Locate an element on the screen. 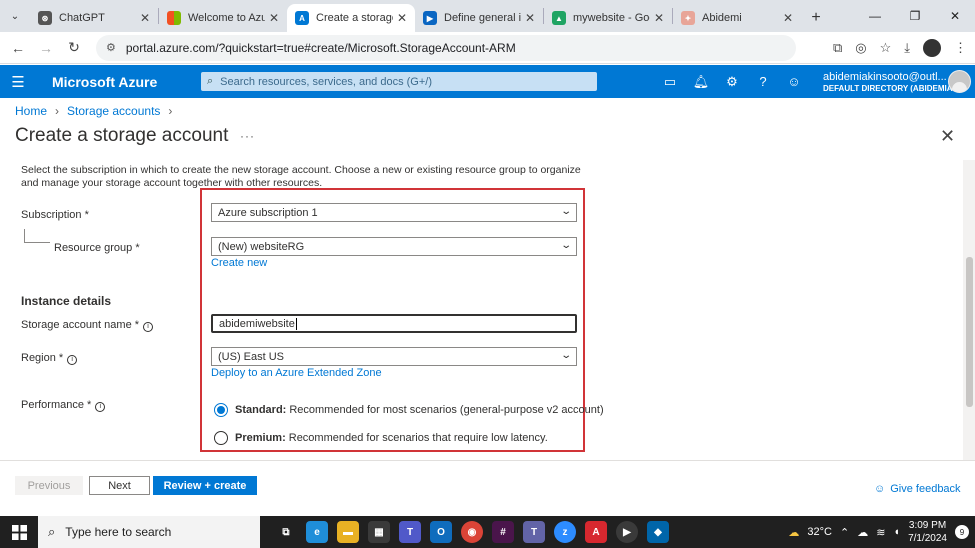  region-dropdown: (US) East US ⌄ is located at coordinates (394, 356).